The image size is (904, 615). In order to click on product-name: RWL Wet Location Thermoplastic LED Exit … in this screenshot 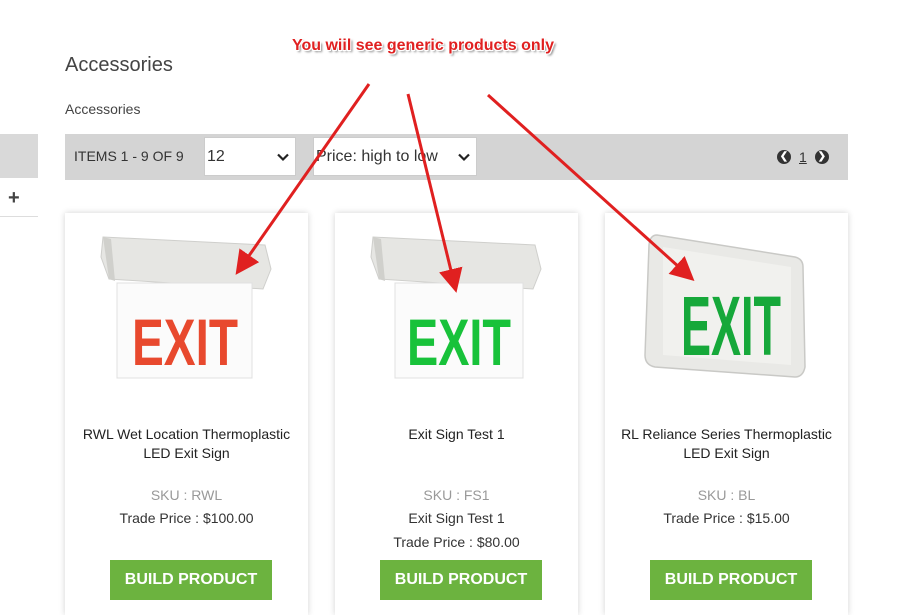, I will do `click(186, 444)`.